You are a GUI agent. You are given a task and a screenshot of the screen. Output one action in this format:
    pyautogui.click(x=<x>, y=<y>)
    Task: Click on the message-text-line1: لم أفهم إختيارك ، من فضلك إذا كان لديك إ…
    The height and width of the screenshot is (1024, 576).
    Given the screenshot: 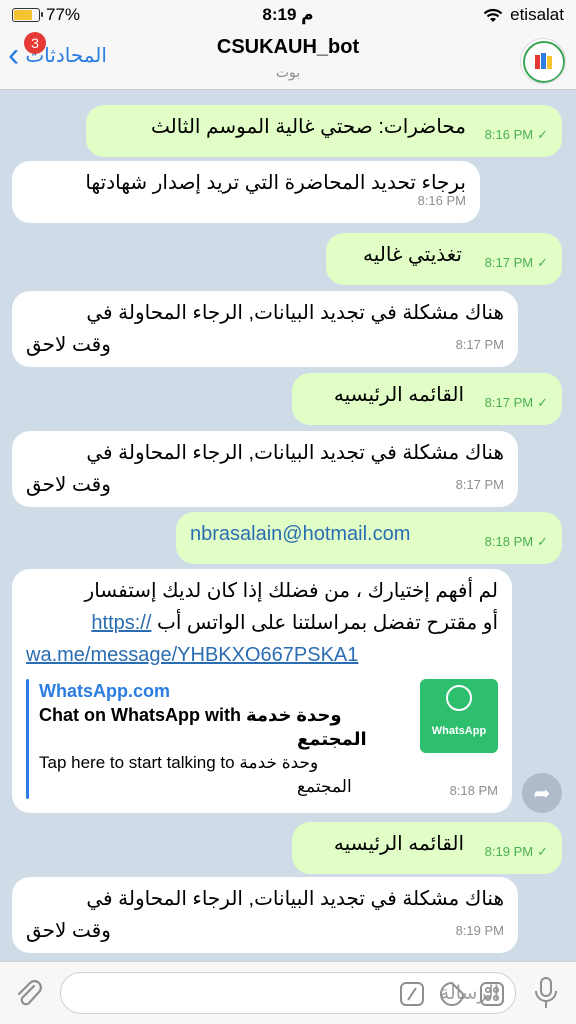 What is the action you would take?
    pyautogui.click(x=291, y=591)
    